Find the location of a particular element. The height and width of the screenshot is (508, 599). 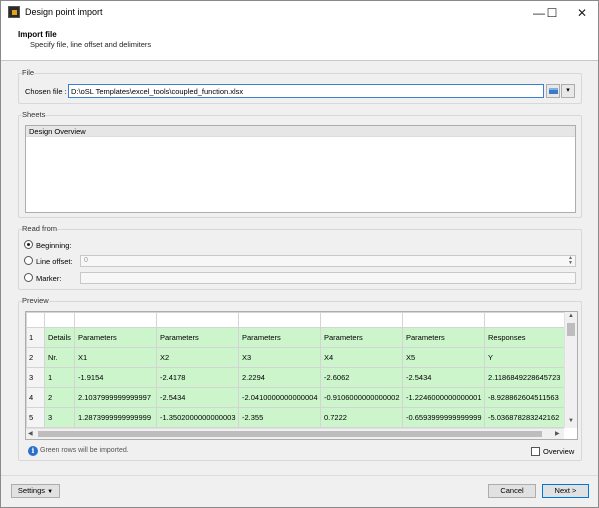

table-cell: -2.6062 is located at coordinates (361, 377).